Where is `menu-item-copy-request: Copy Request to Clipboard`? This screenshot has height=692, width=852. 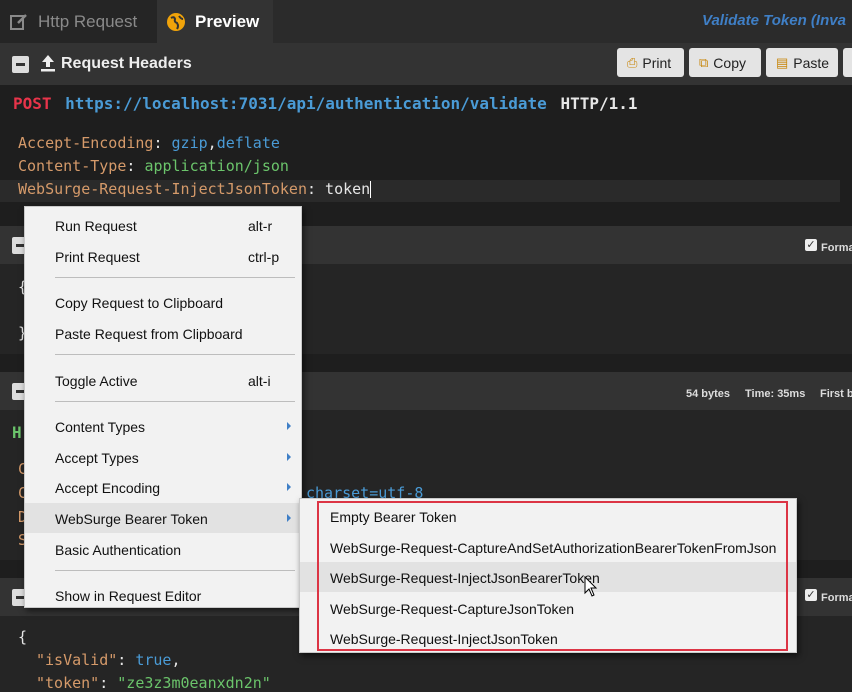 menu-item-copy-request: Copy Request to Clipboard is located at coordinates (163, 302).